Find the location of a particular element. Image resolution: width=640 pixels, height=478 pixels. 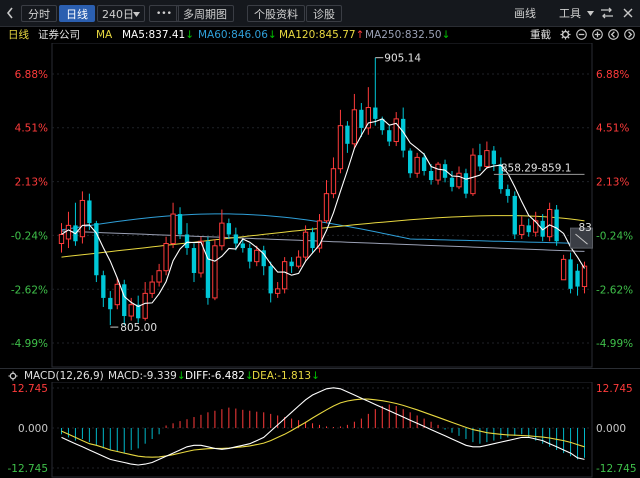

tab-timeshare: 分时 is located at coordinates (39, 13).